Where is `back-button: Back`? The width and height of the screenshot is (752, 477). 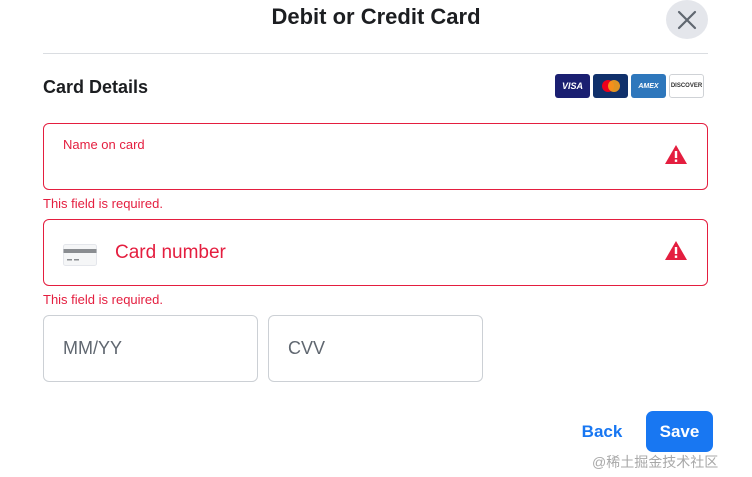 back-button: Back is located at coordinates (602, 432).